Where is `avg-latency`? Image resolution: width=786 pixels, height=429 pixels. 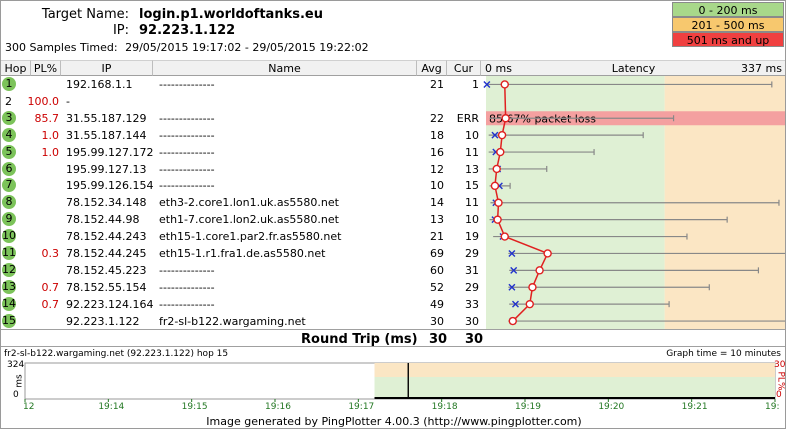 avg-latency is located at coordinates (429, 101).